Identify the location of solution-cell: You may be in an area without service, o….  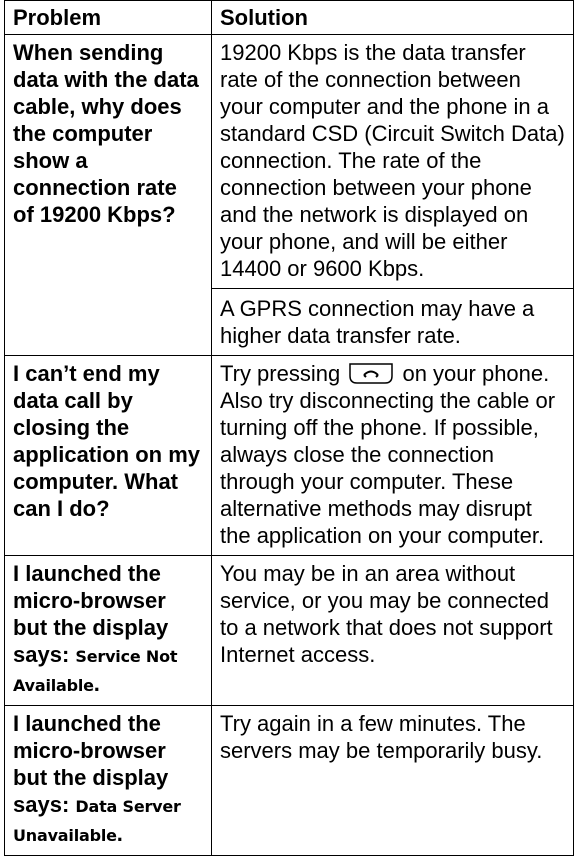
(392, 630).